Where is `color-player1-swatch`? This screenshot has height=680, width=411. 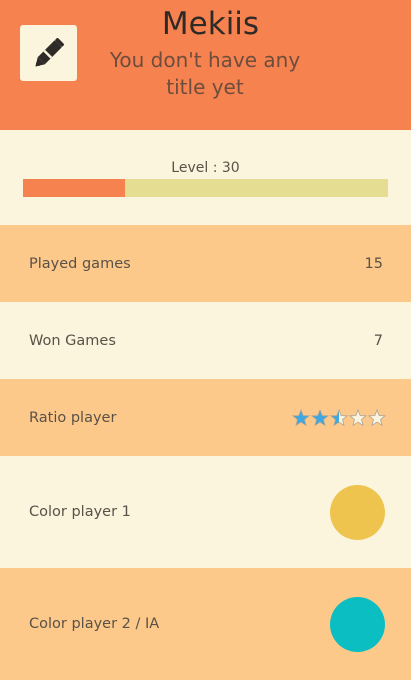 color-player1-swatch is located at coordinates (357, 512).